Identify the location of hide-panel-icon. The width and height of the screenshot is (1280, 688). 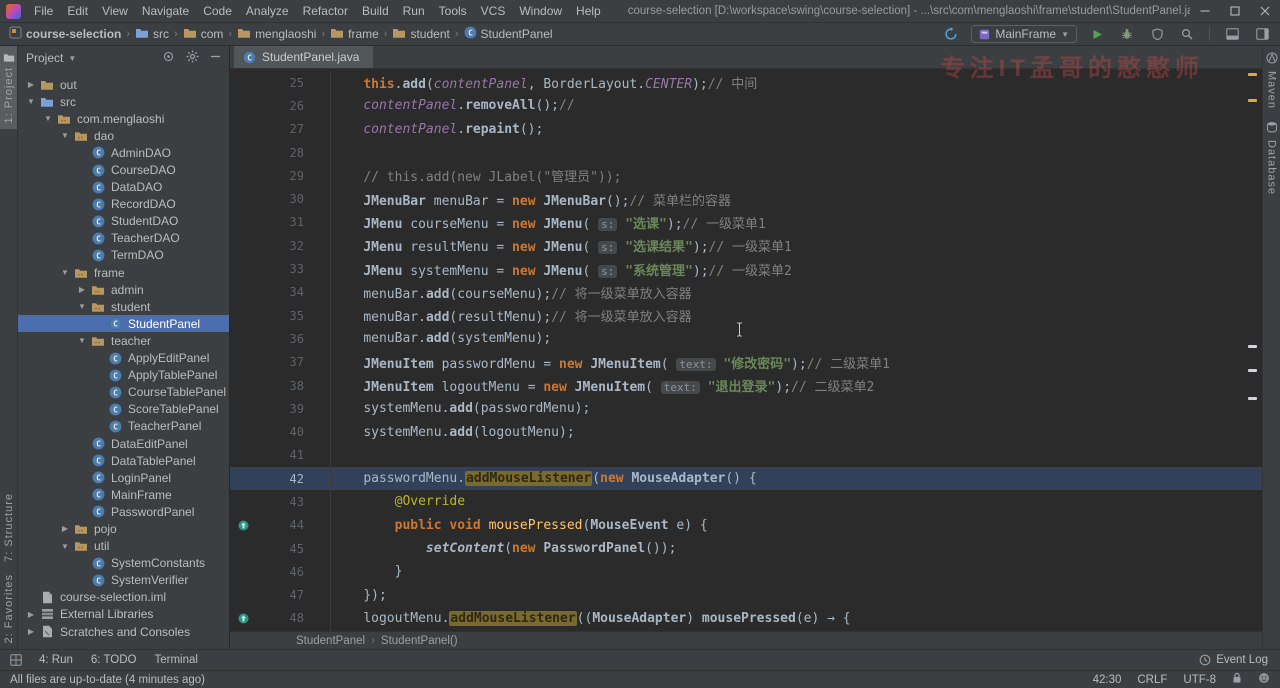
(215, 58).